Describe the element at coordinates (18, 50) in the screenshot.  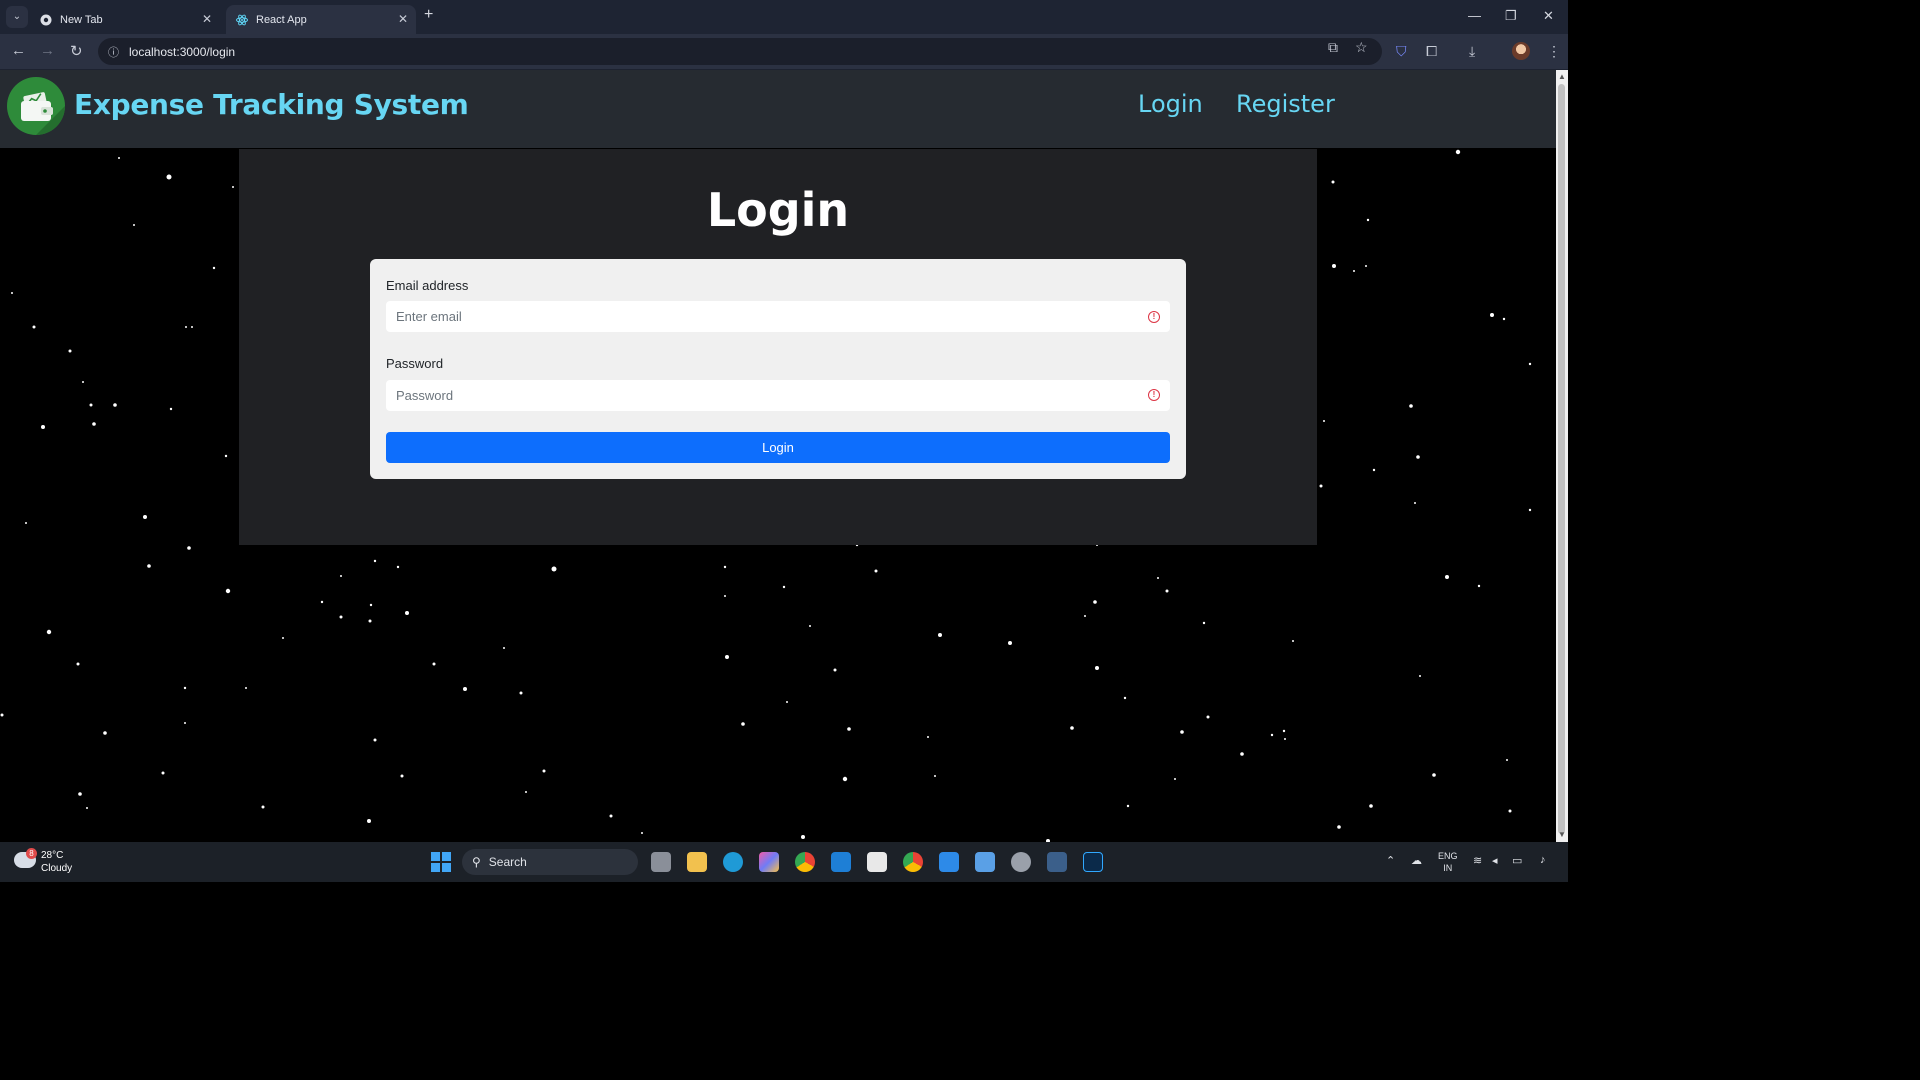
I see `back-arrow-icon: ←` at that location.